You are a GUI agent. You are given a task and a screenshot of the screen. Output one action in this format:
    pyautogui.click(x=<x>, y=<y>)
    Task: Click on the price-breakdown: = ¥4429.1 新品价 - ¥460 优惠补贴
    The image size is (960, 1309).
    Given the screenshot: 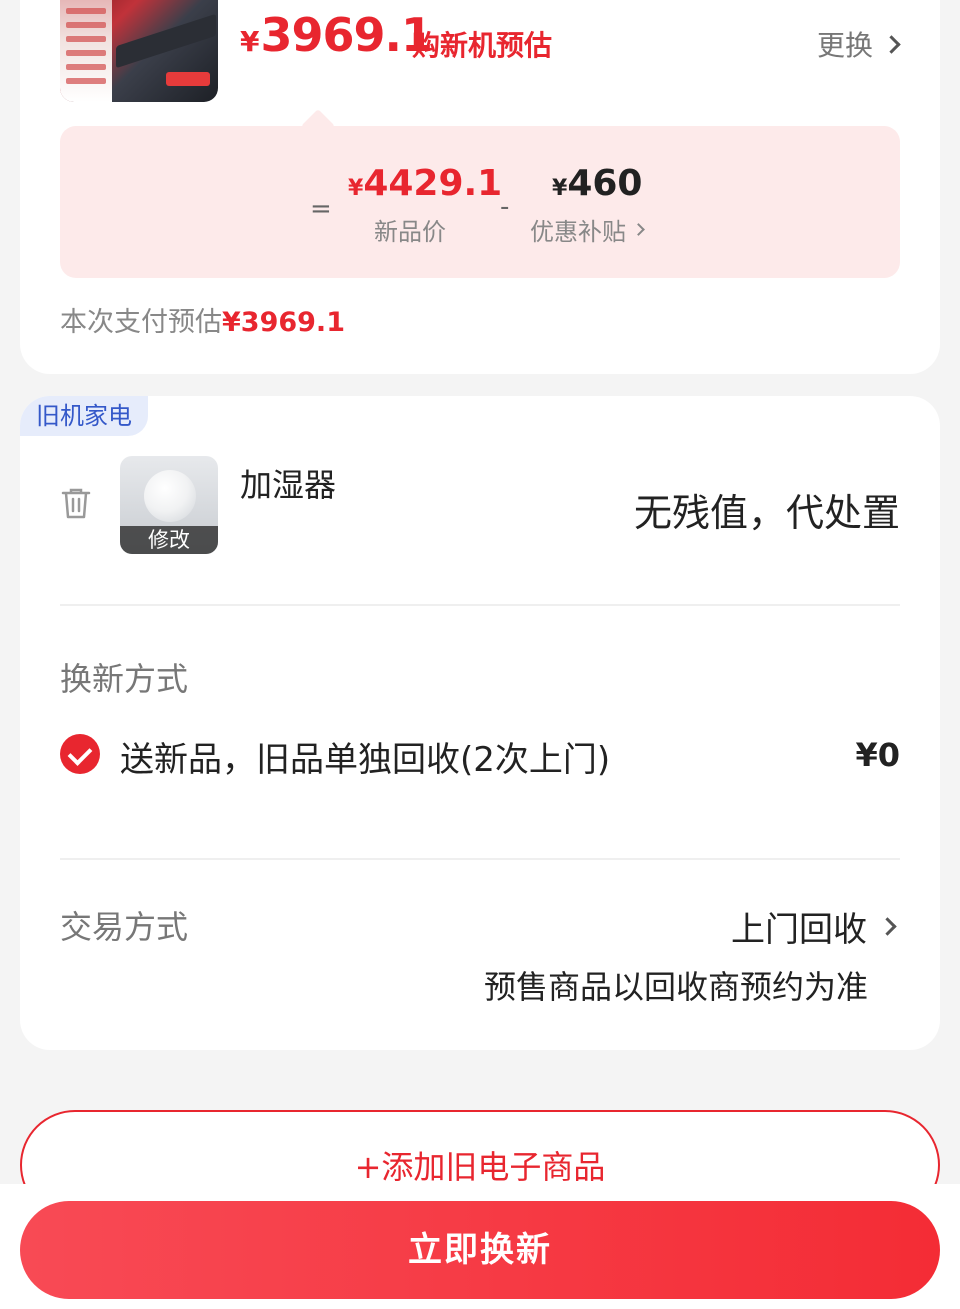 What is the action you would take?
    pyautogui.click(x=480, y=202)
    